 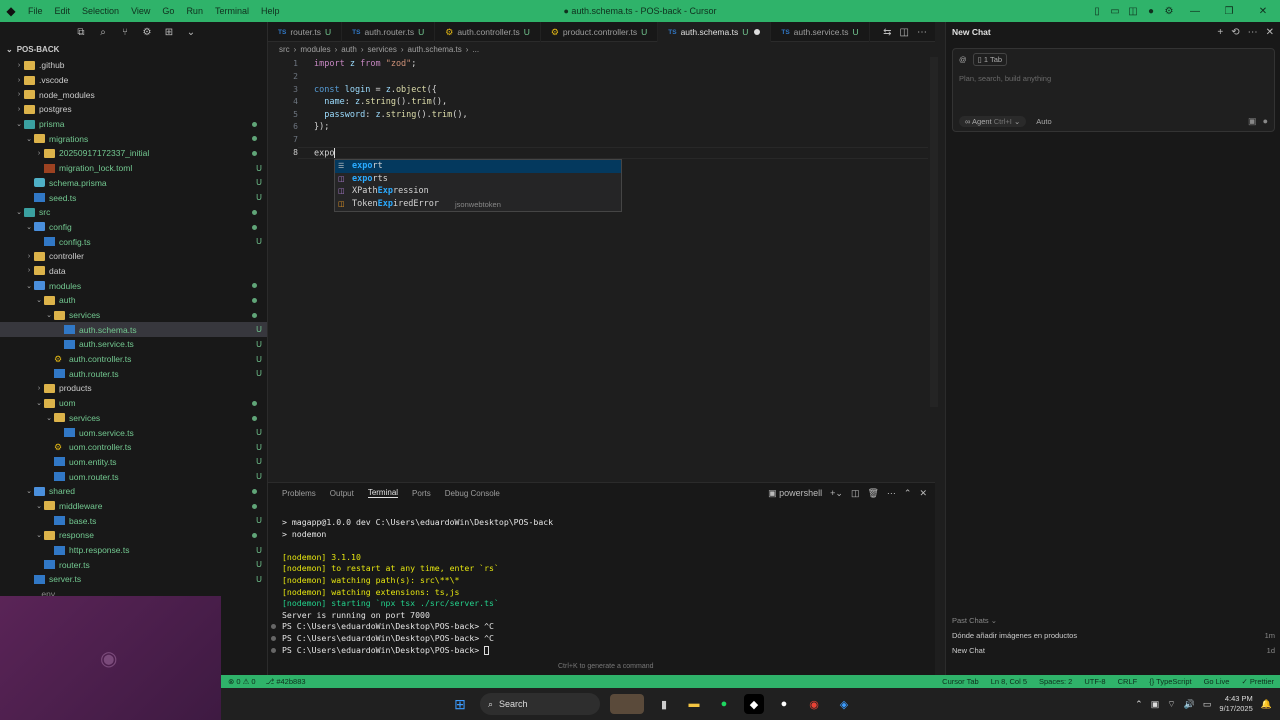 I want to click on tab-product-controller-ts: ⚙ product.controller.ts U, so click(x=600, y=32).